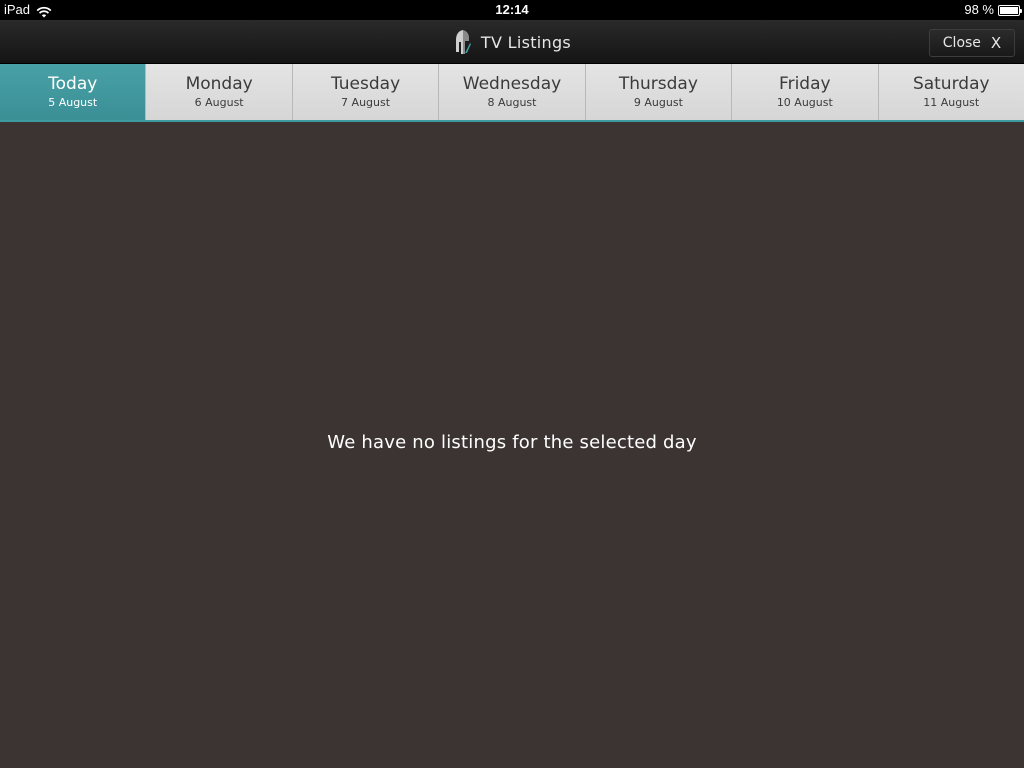 This screenshot has height=768, width=1024. Describe the element at coordinates (805, 83) in the screenshot. I see `tab-day-name: Friday` at that location.